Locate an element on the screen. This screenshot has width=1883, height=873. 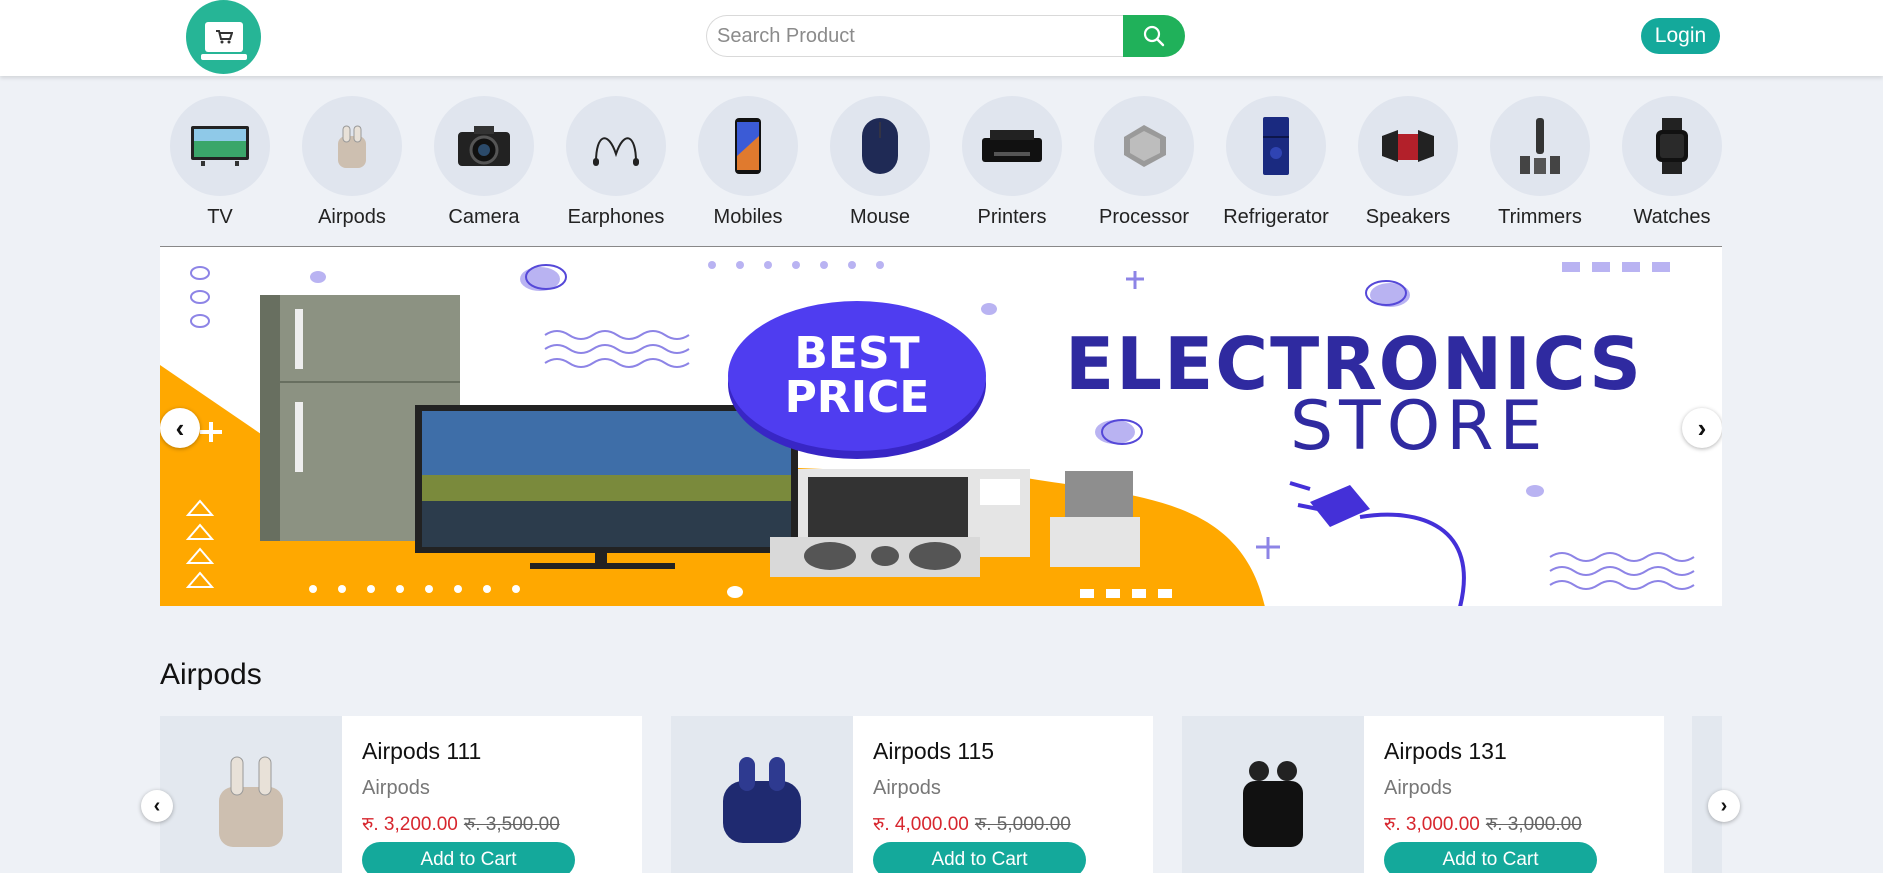
category-mobiles: Mobiles is located at coordinates (748, 162).